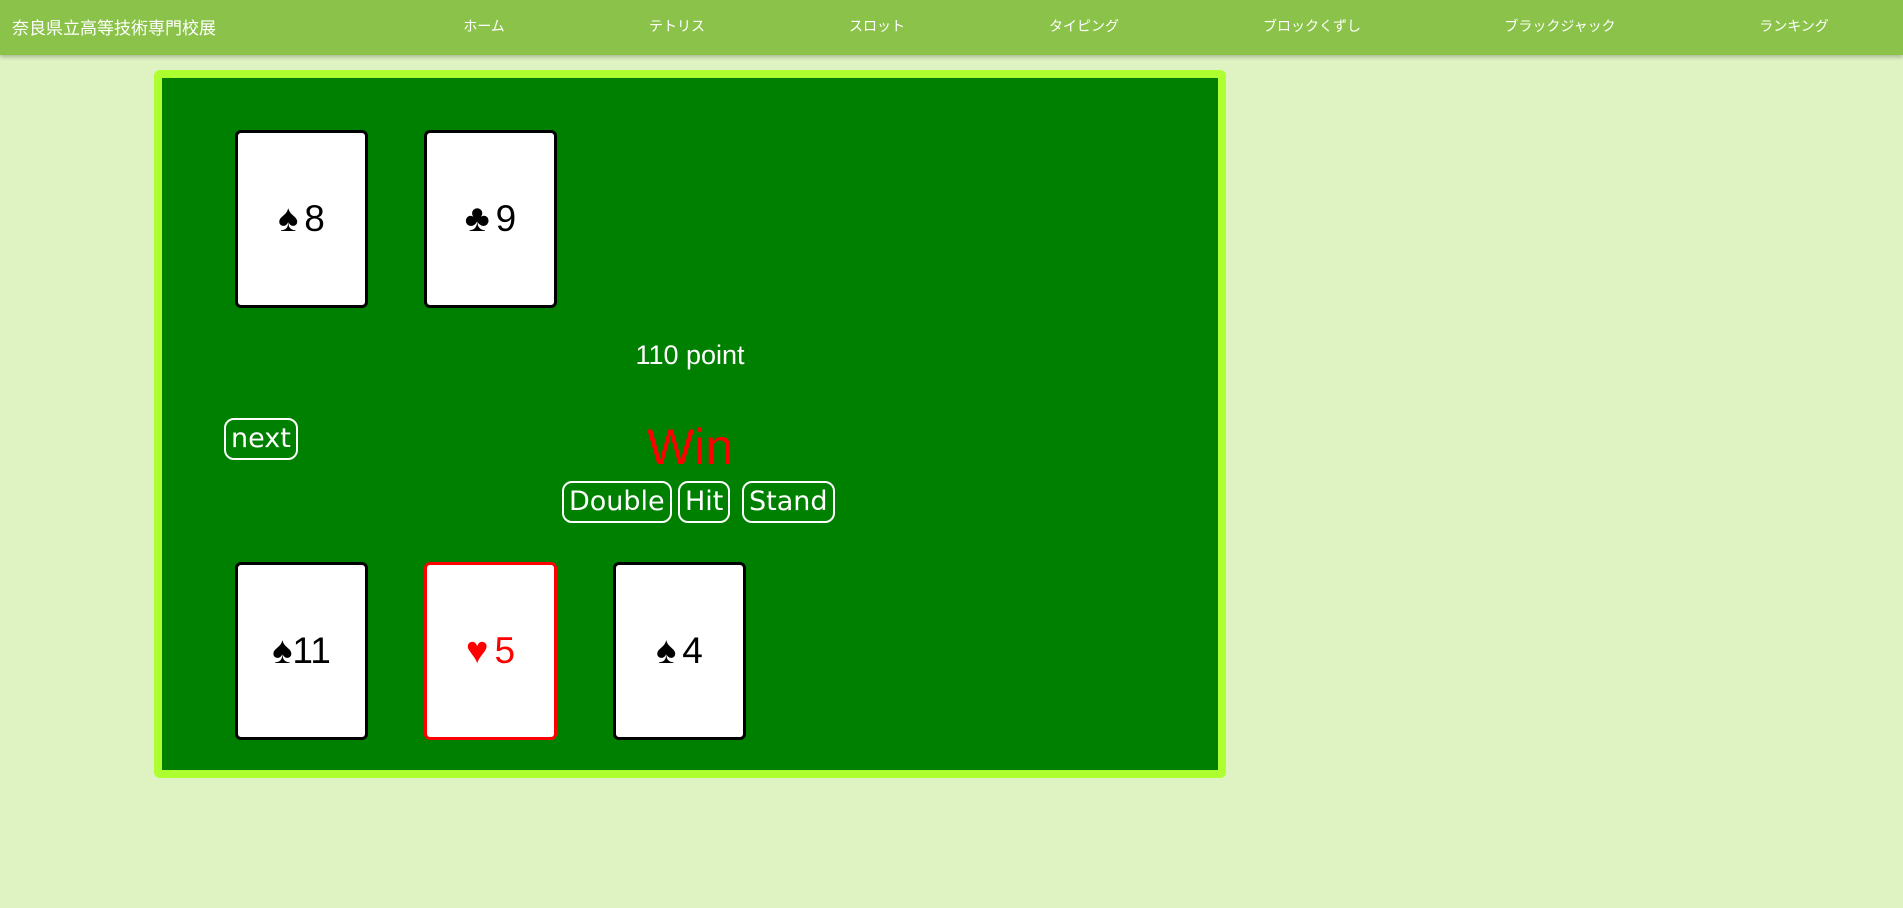 Image resolution: width=1903 pixels, height=908 pixels. I want to click on dealer-card: ♠ 8, so click(301, 219).